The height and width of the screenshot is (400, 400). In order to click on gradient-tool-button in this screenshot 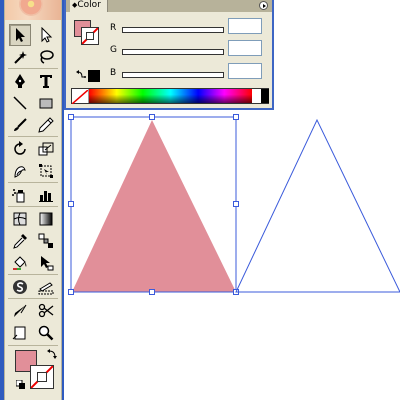, I will do `click(46, 219)`.